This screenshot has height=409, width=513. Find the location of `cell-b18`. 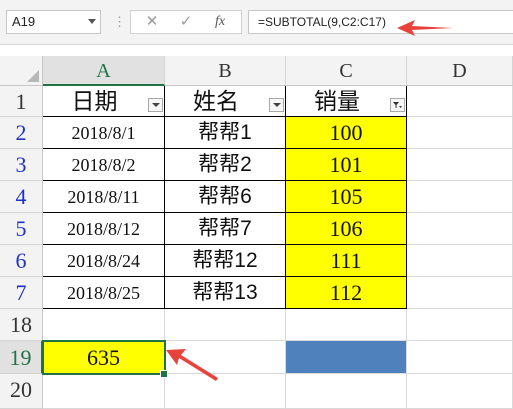

cell-b18 is located at coordinates (225, 325).